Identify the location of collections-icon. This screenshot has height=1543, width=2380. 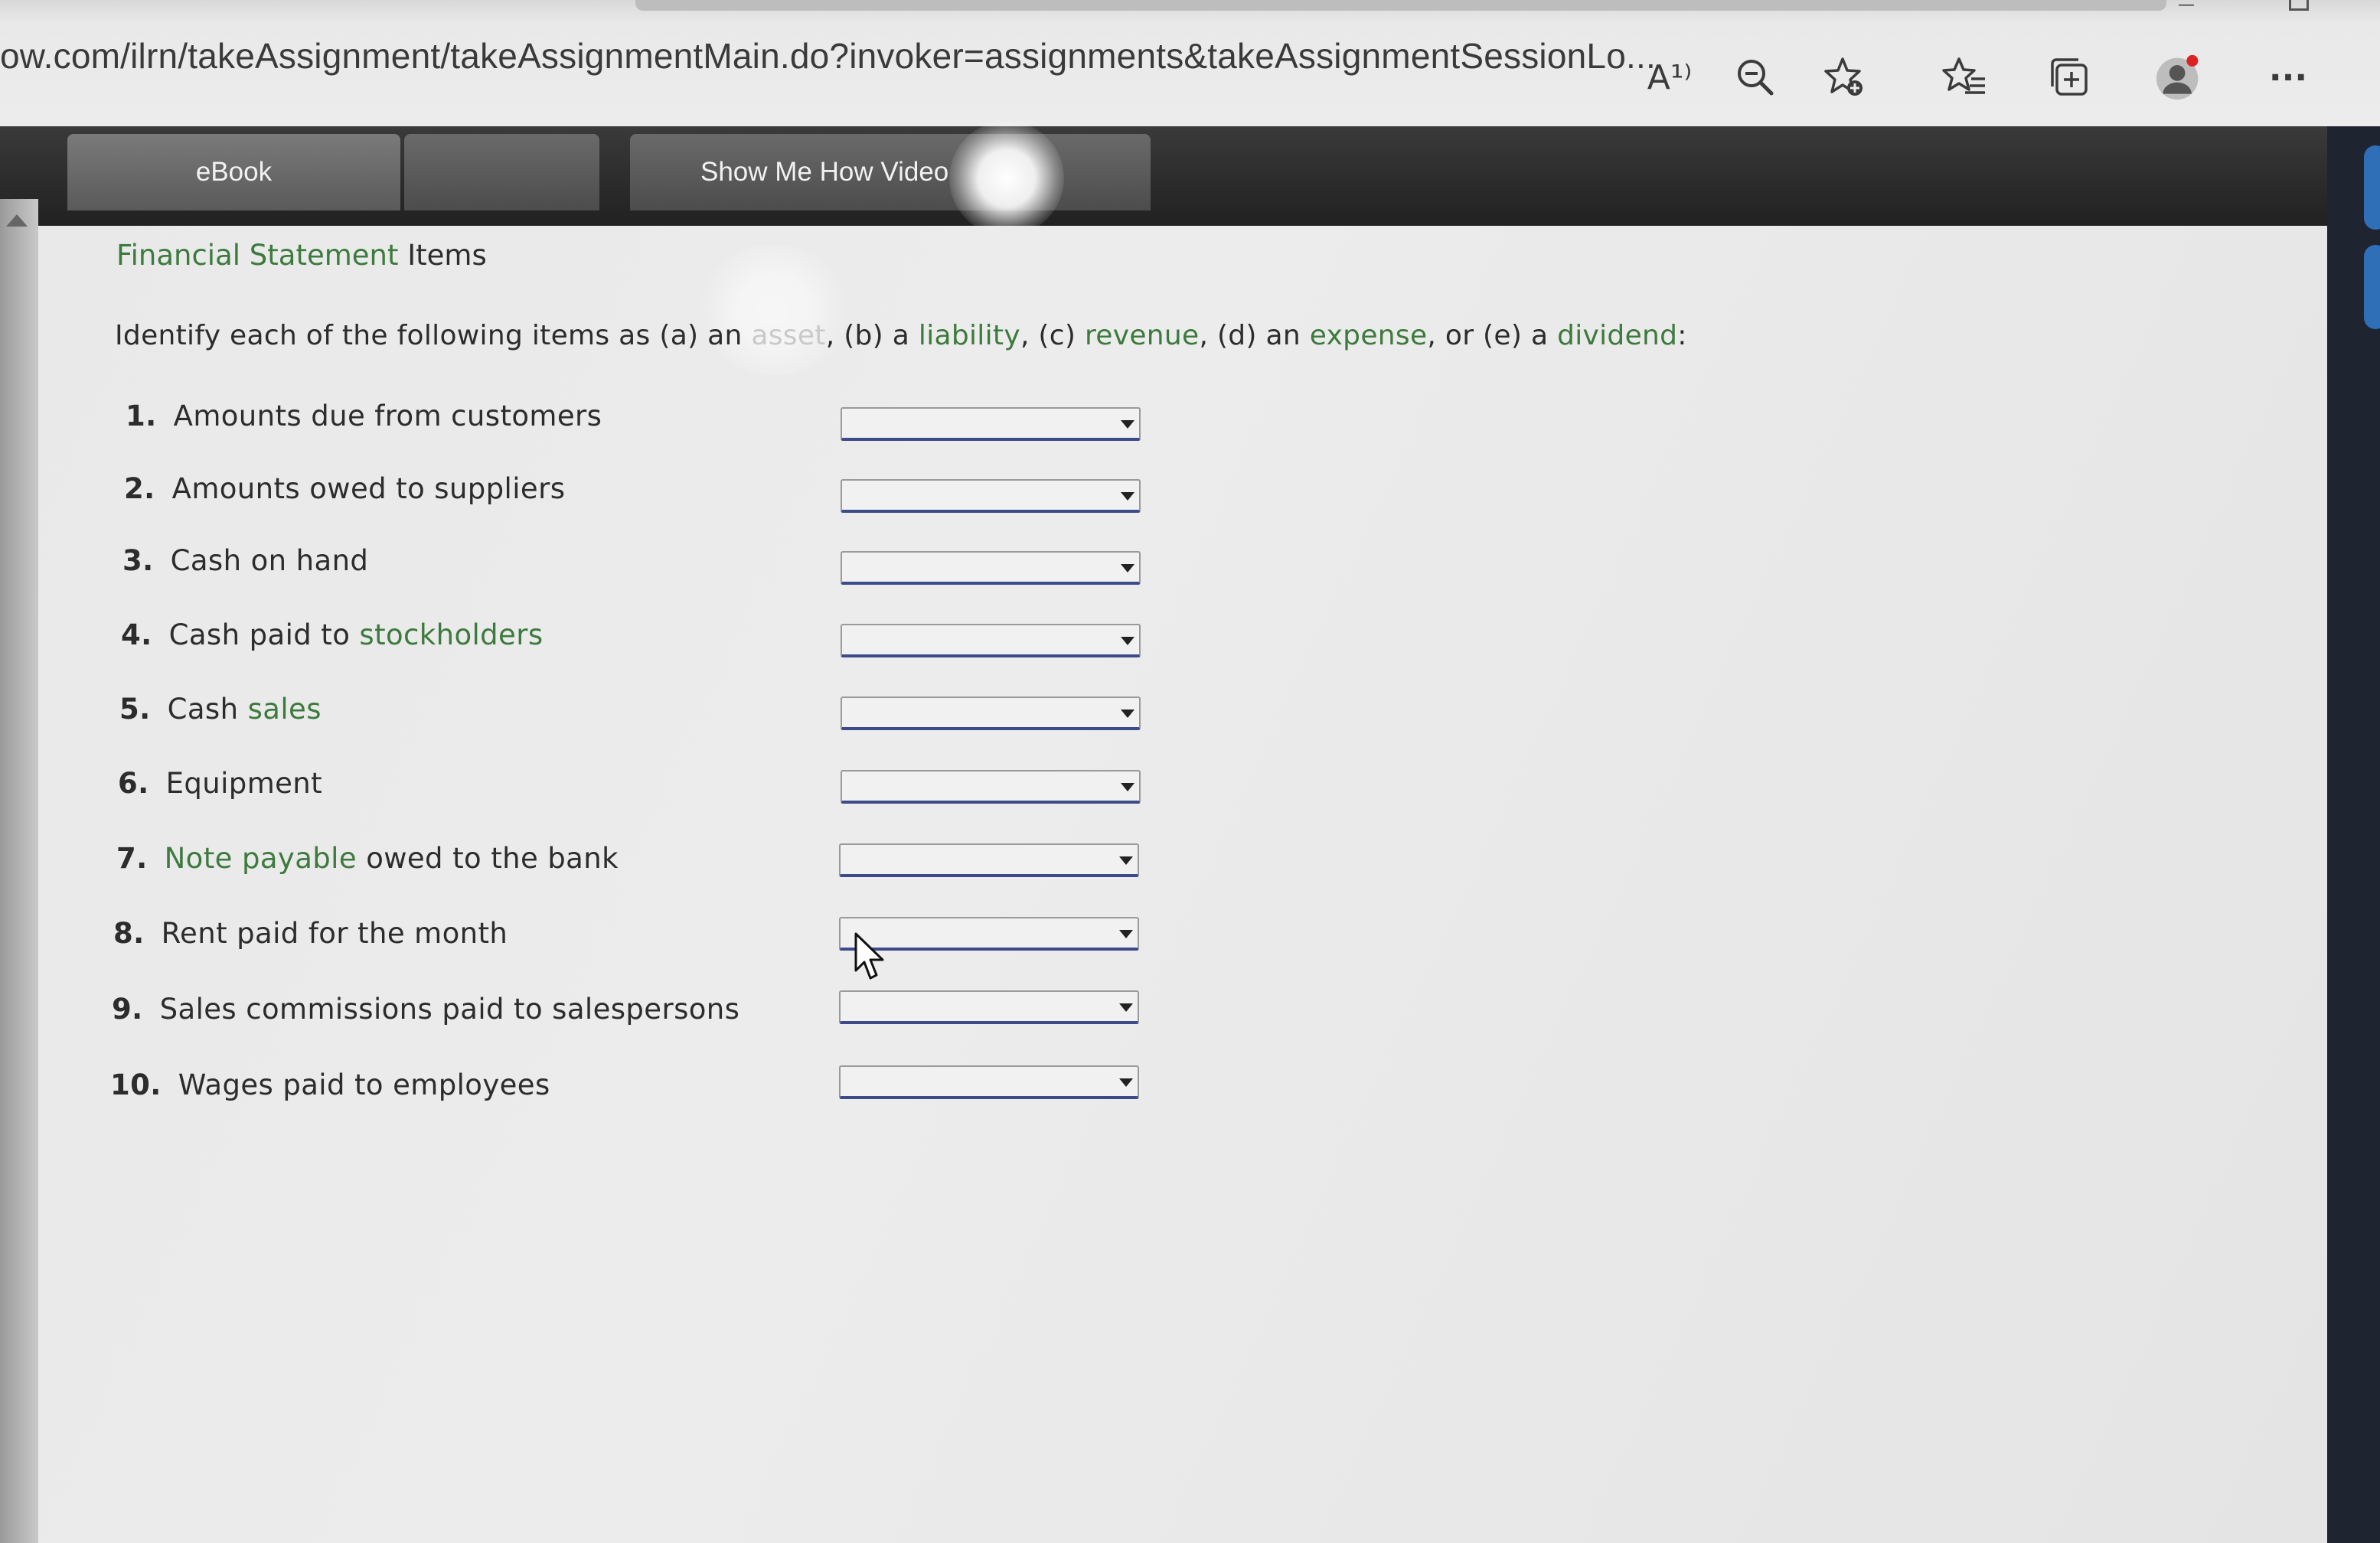
(2069, 77).